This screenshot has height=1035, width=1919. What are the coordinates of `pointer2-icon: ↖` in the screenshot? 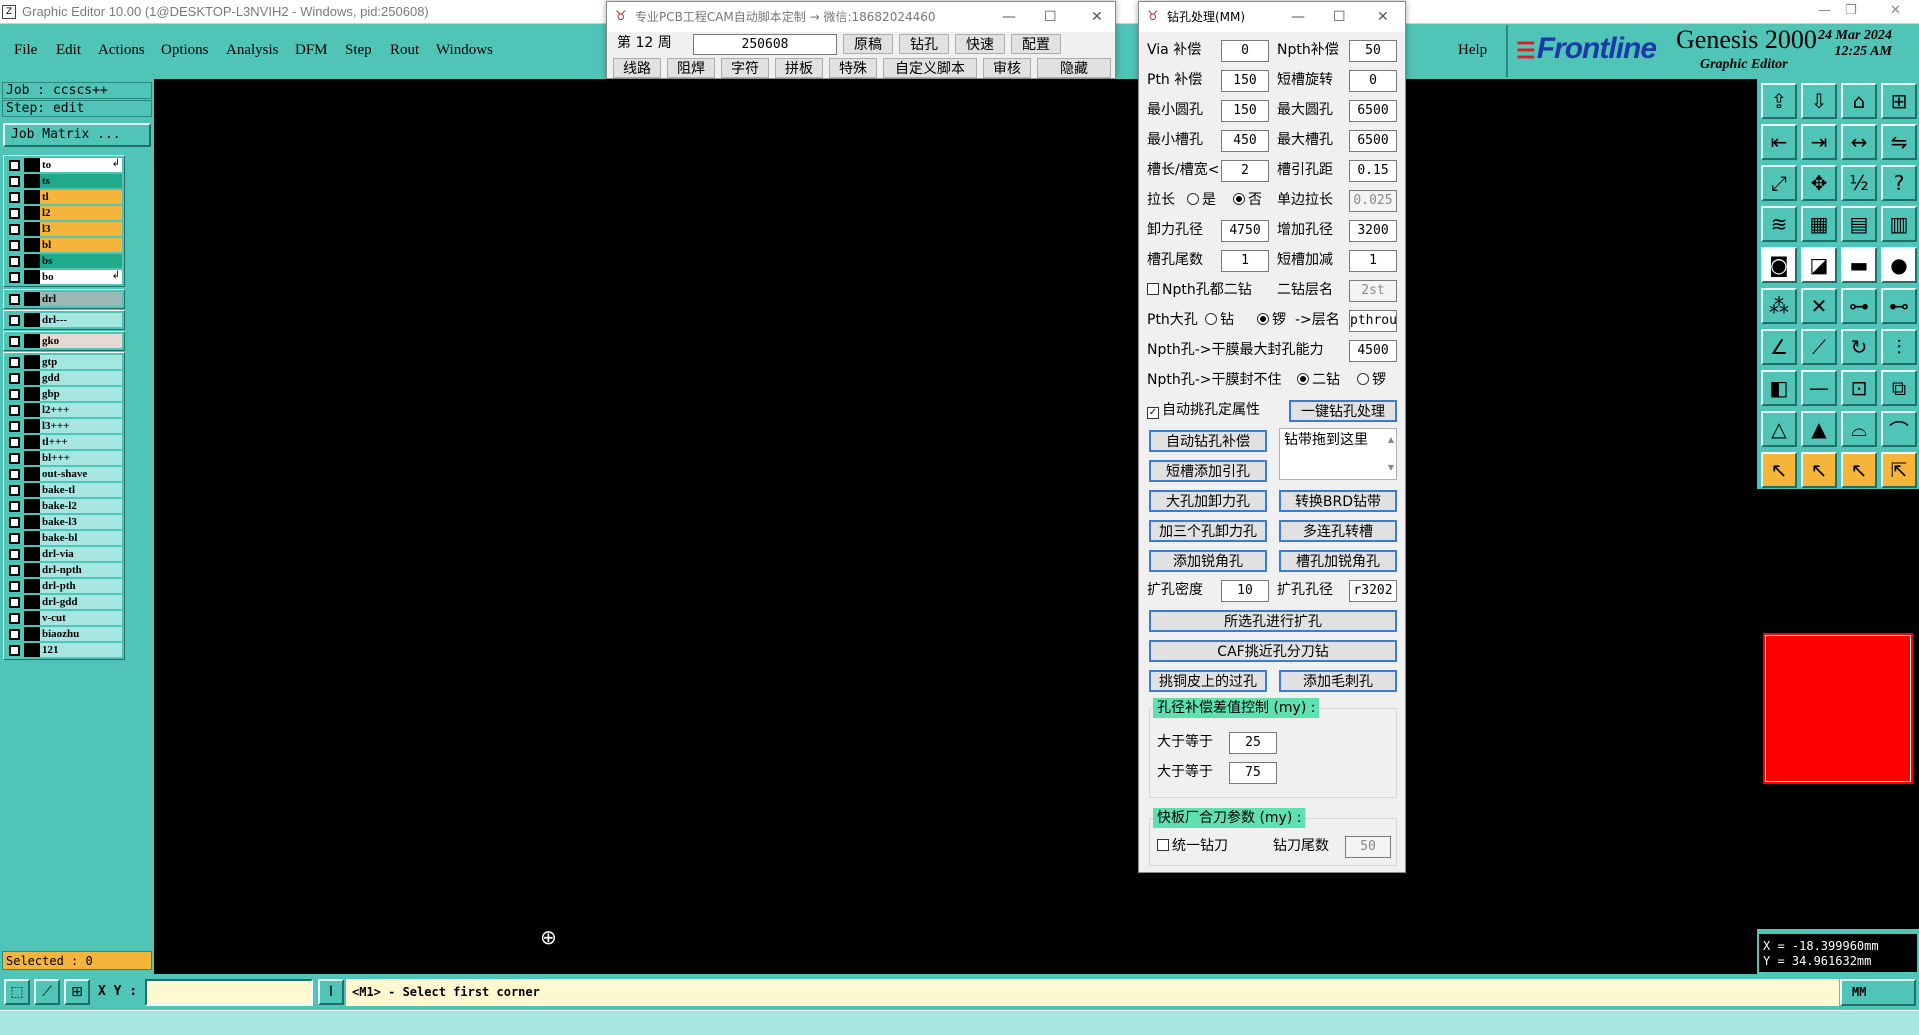 It's located at (1819, 470).